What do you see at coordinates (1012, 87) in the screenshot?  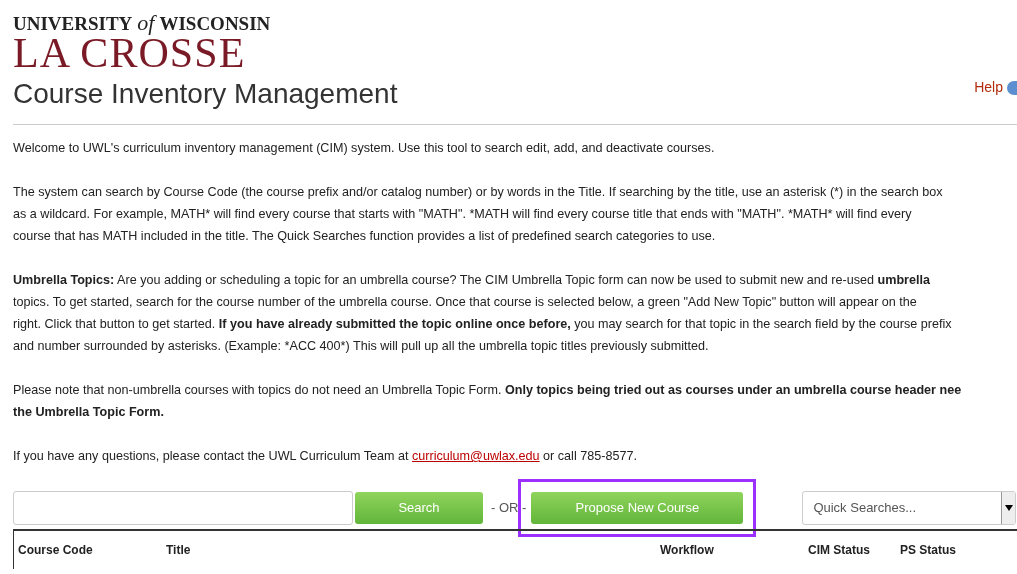 I see `help-icon` at bounding box center [1012, 87].